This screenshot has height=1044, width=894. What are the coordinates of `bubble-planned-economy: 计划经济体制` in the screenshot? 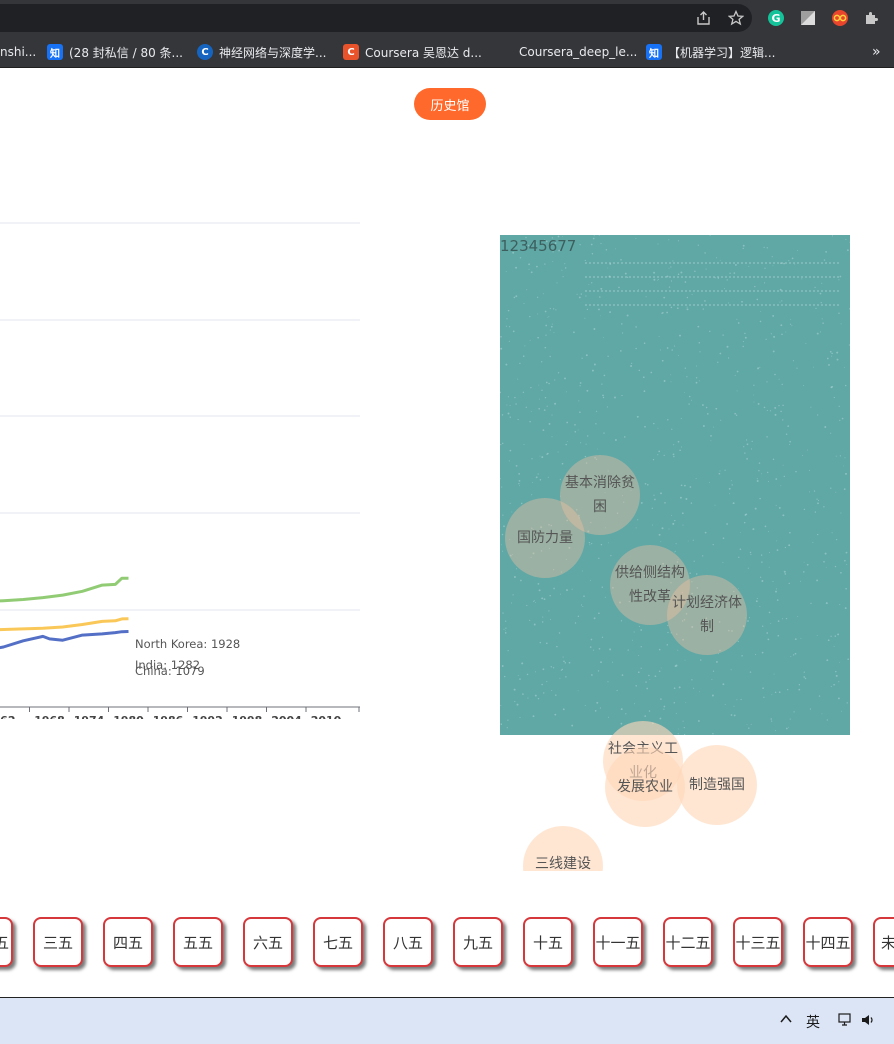 It's located at (707, 615).